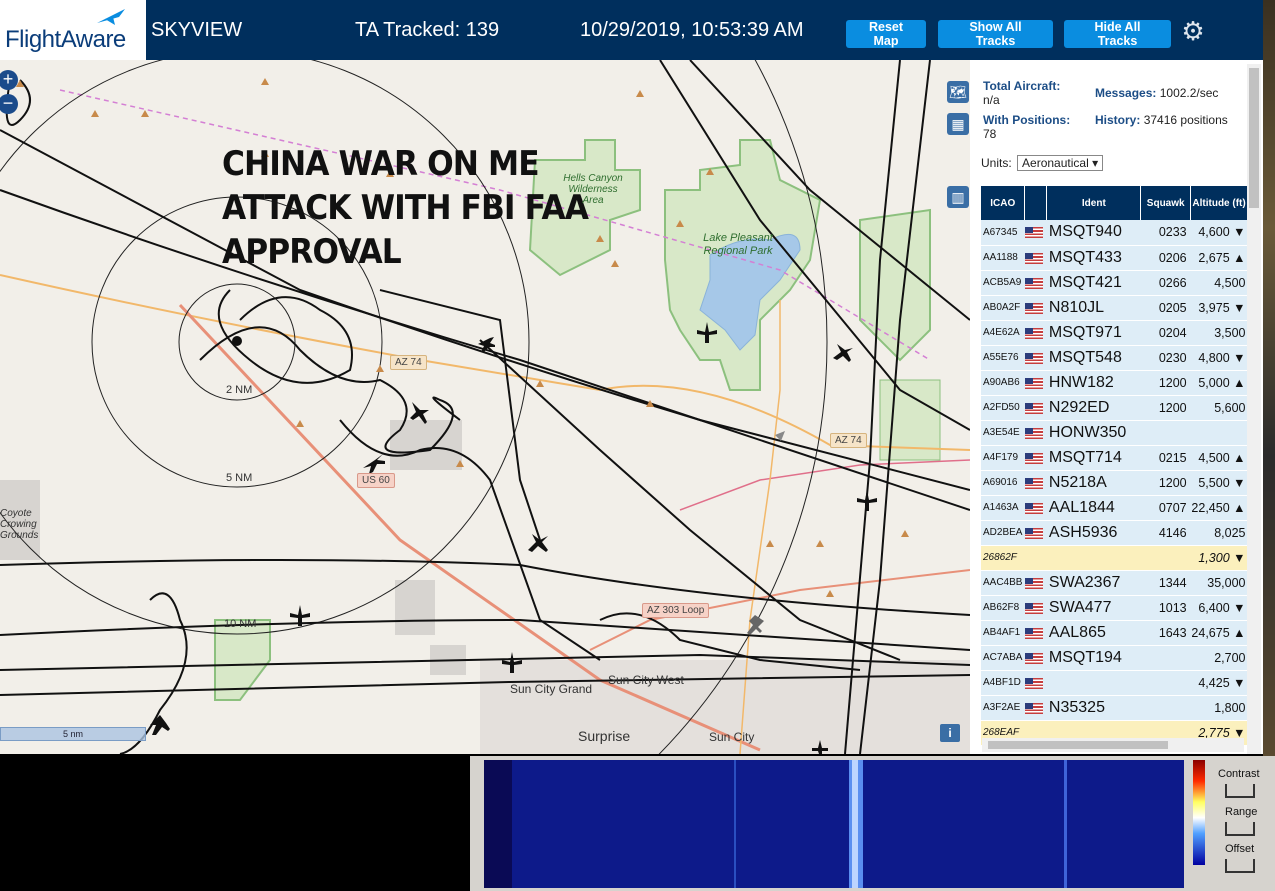  I want to click on row-squawk: 0230, so click(1165, 358).